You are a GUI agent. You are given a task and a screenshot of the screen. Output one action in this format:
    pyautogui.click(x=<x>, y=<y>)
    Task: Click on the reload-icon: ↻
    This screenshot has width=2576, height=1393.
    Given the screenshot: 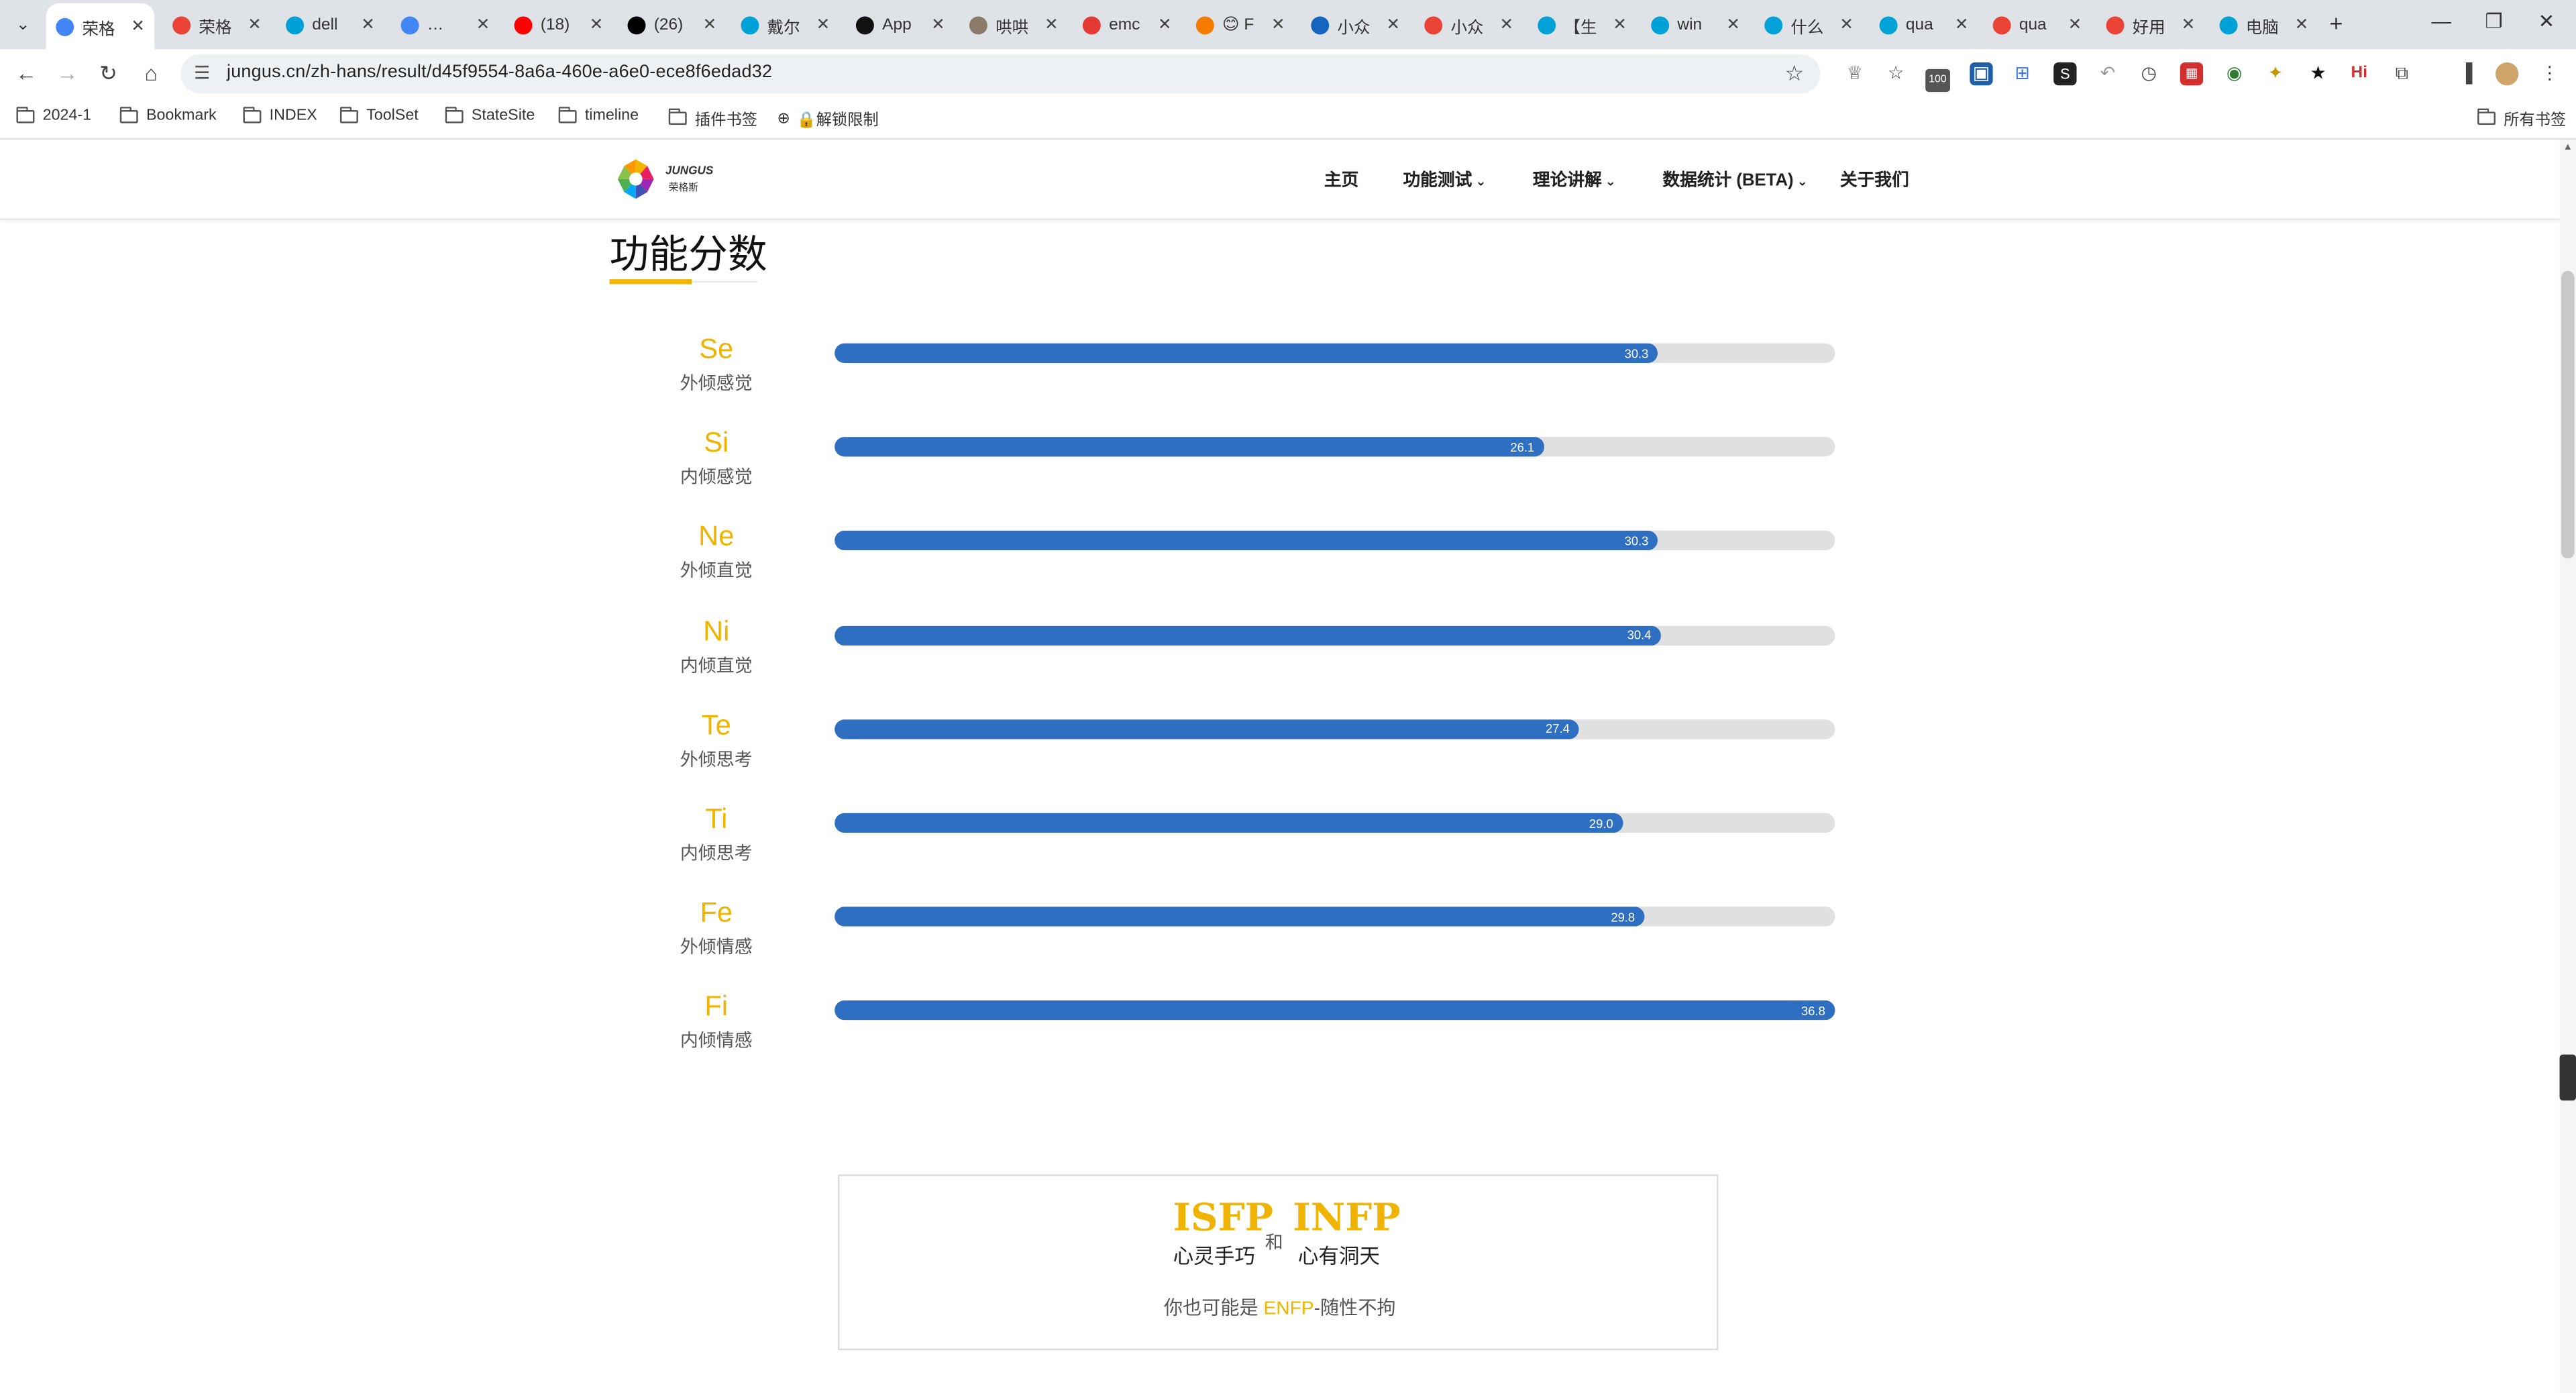 What is the action you would take?
    pyautogui.click(x=108, y=74)
    